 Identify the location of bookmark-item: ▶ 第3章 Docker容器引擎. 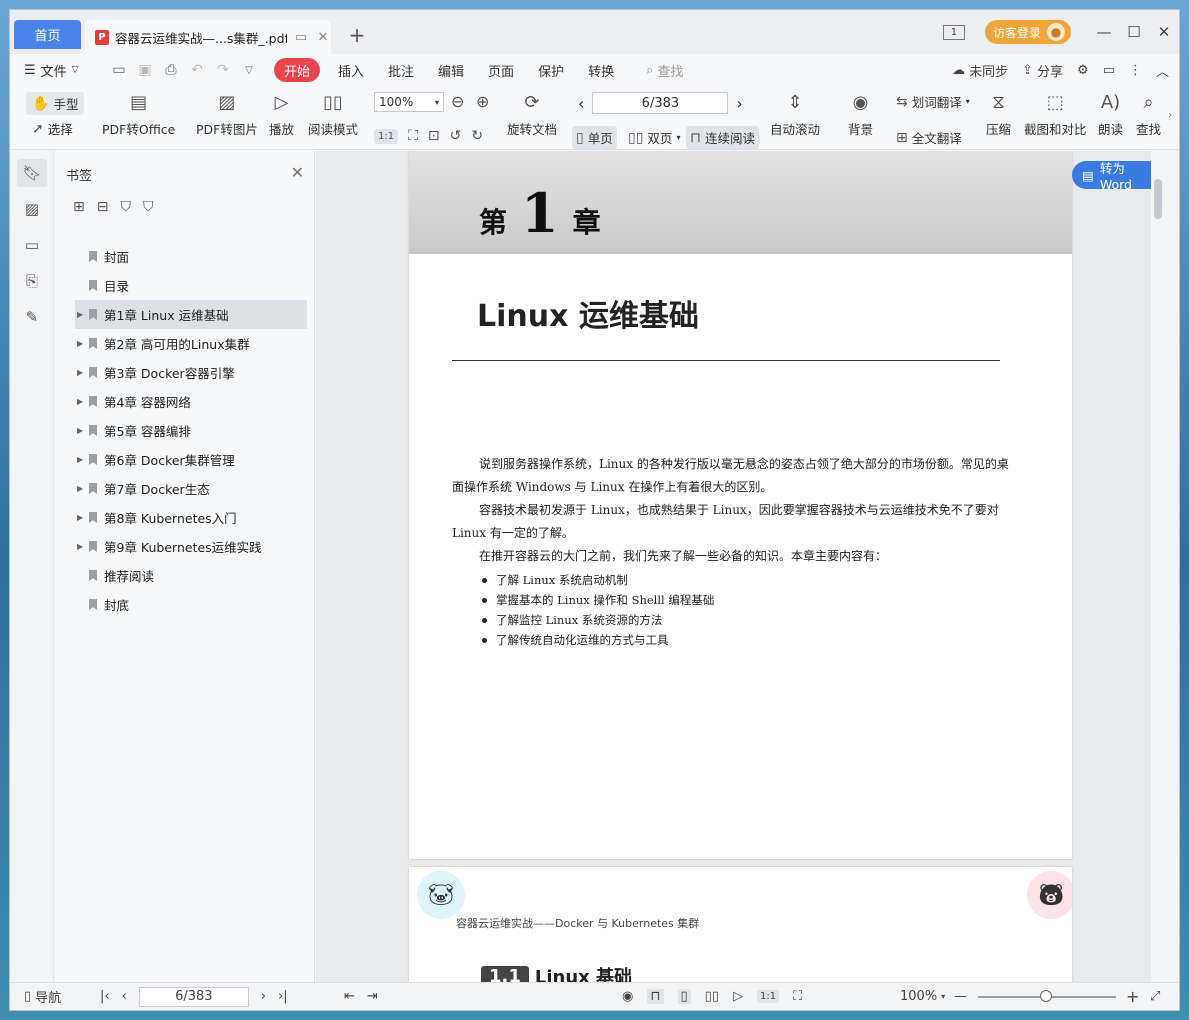
(191, 372).